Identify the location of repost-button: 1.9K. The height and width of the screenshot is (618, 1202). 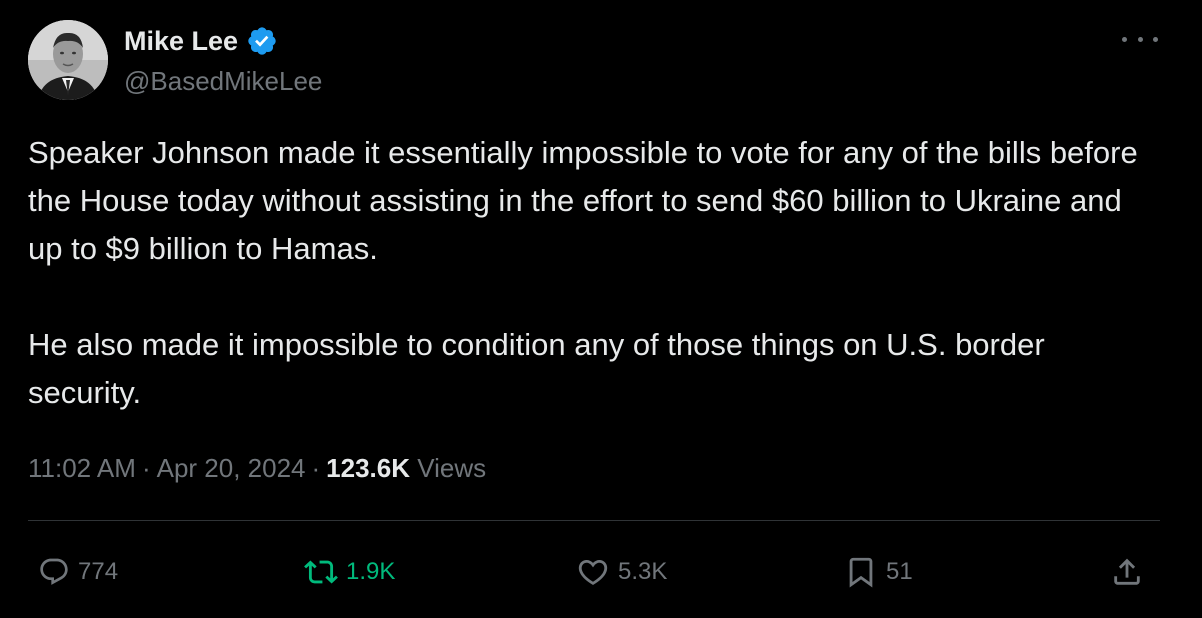
(349, 572).